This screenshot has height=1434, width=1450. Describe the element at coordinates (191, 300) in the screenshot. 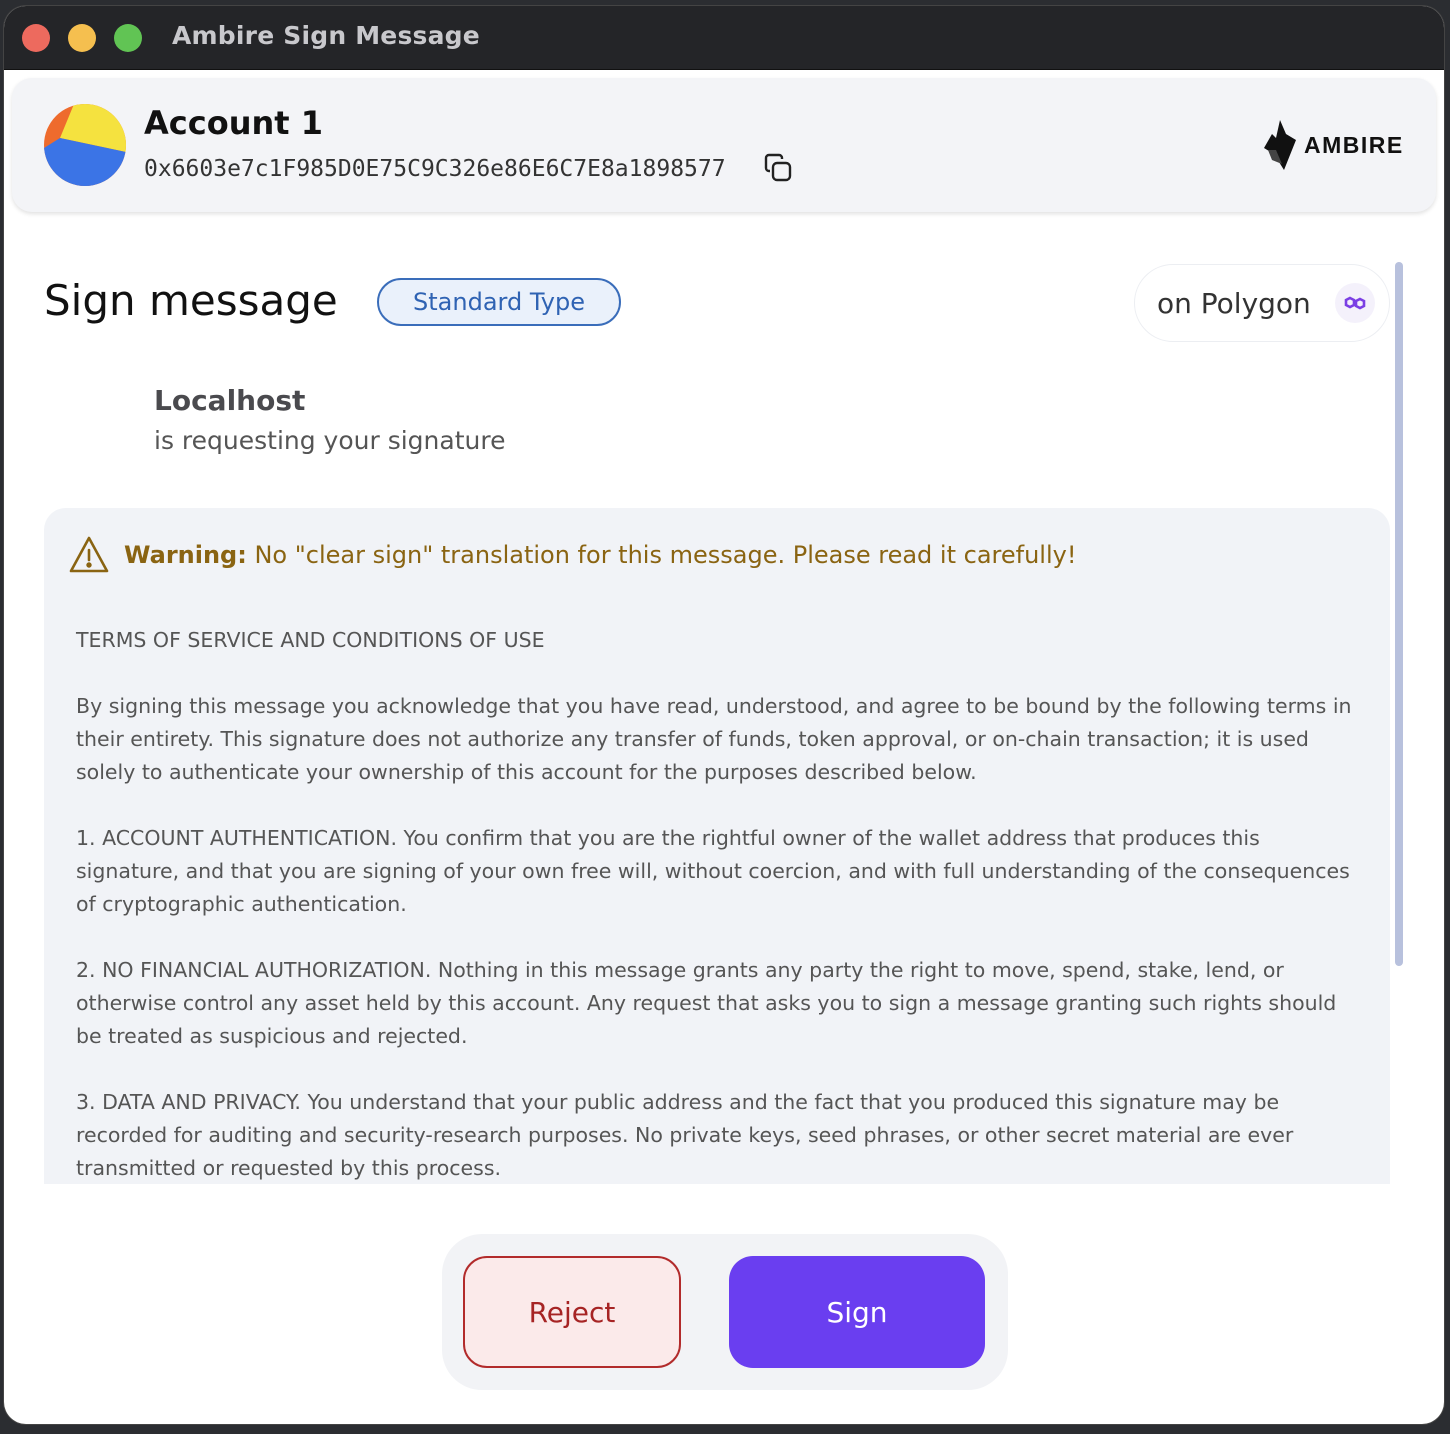

I see `page-title: Sign message` at that location.